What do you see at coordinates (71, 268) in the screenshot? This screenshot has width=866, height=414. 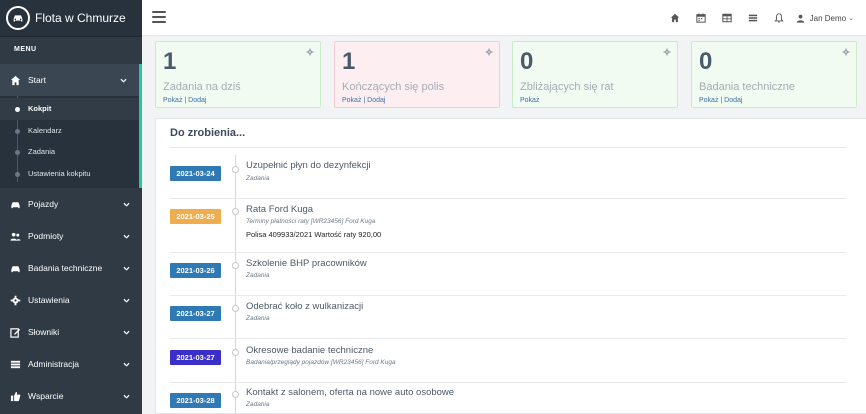 I see `sidebar-item-badania: Badania techniczne` at bounding box center [71, 268].